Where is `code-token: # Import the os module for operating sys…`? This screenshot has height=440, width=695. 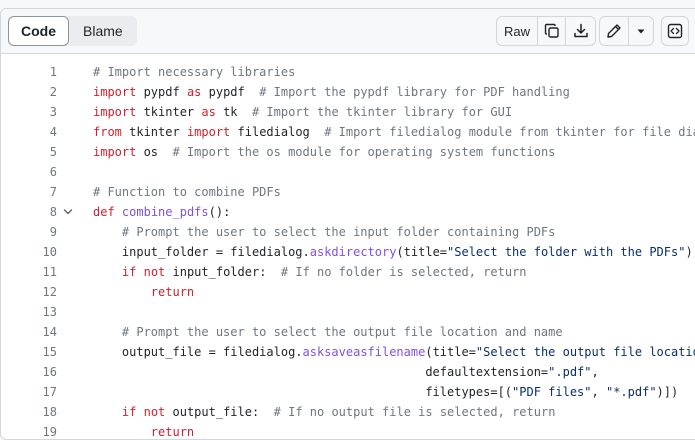
code-token: # Import the os module for operating sys… is located at coordinates (364, 152).